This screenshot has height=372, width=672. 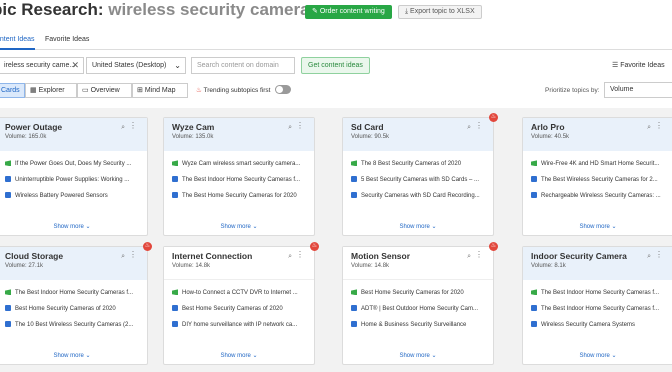 I want to click on keyword-input: ireless security came... ✕, so click(x=42, y=65).